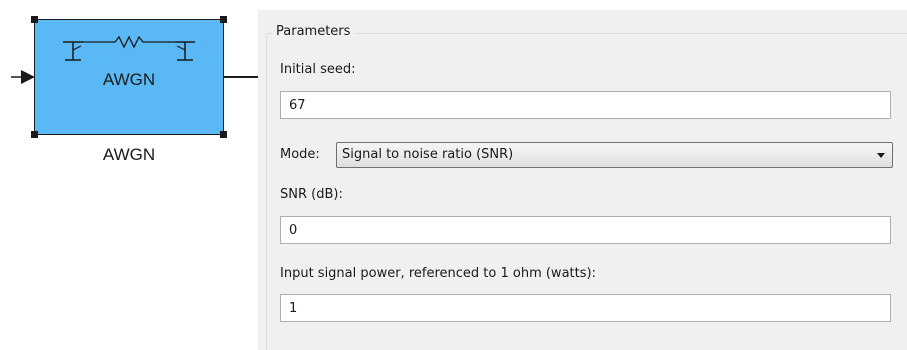  I want to click on input-power-field, so click(585, 308).